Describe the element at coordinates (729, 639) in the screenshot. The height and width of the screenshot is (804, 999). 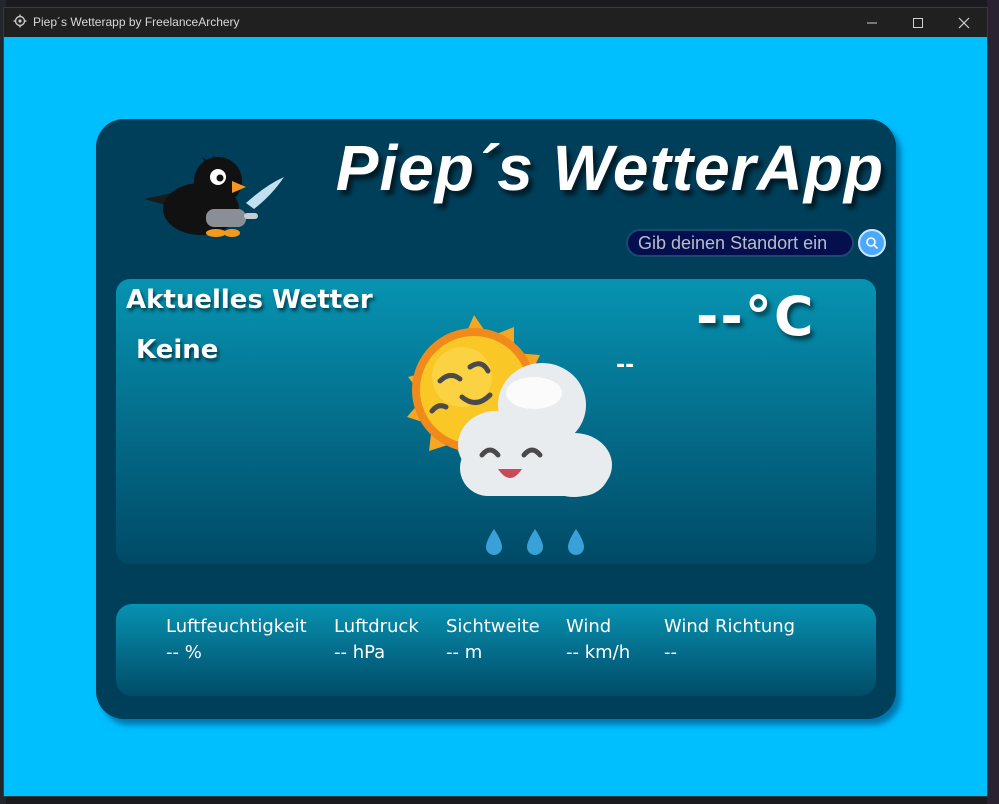
I see `wind-direction-detail: Wind Richtung --` at that location.